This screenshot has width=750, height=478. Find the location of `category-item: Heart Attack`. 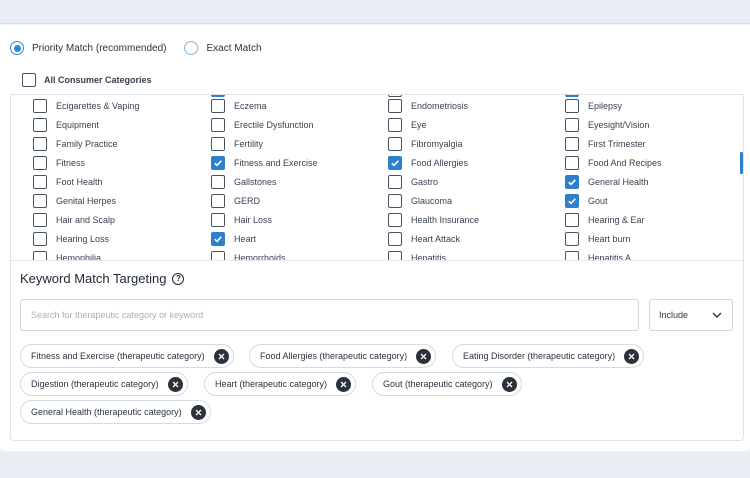

category-item: Heart Attack is located at coordinates (424, 238).